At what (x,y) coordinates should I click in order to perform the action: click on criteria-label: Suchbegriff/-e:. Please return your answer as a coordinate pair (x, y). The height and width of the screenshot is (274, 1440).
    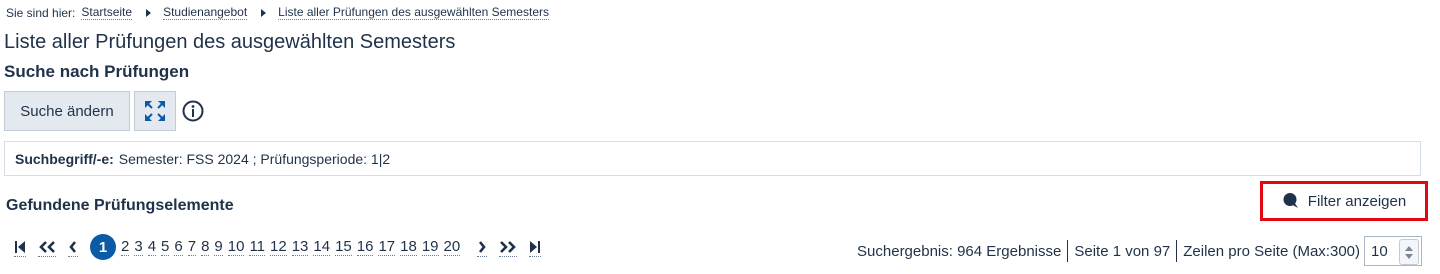
    Looking at the image, I should click on (64, 158).